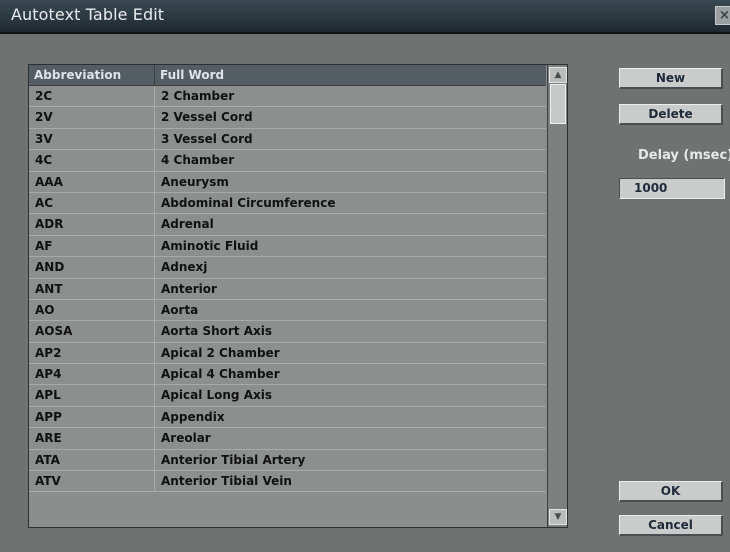  I want to click on full-word-cell: 2 Chamber, so click(350, 96).